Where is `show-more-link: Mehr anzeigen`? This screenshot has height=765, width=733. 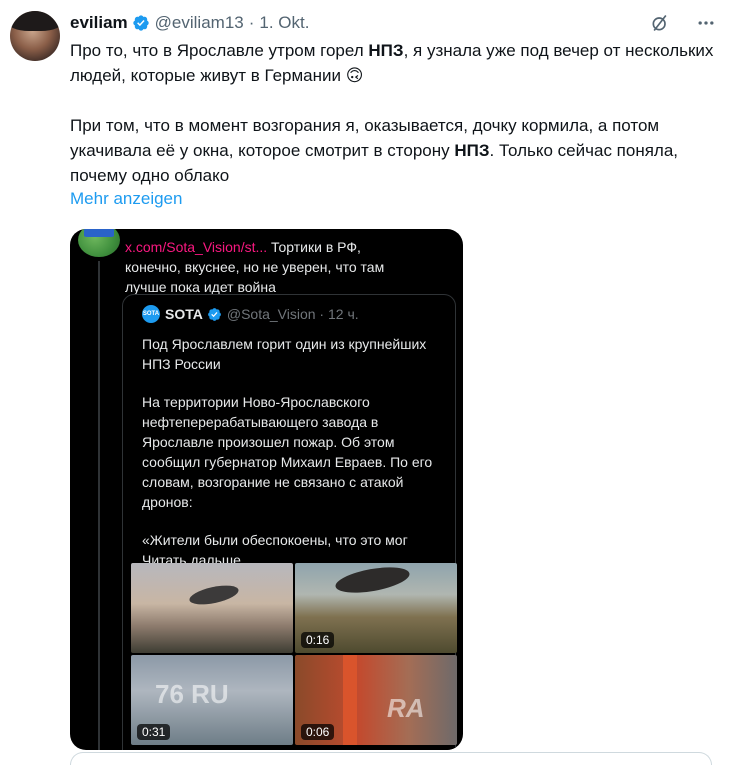
show-more-link: Mehr anzeigen is located at coordinates (126, 199).